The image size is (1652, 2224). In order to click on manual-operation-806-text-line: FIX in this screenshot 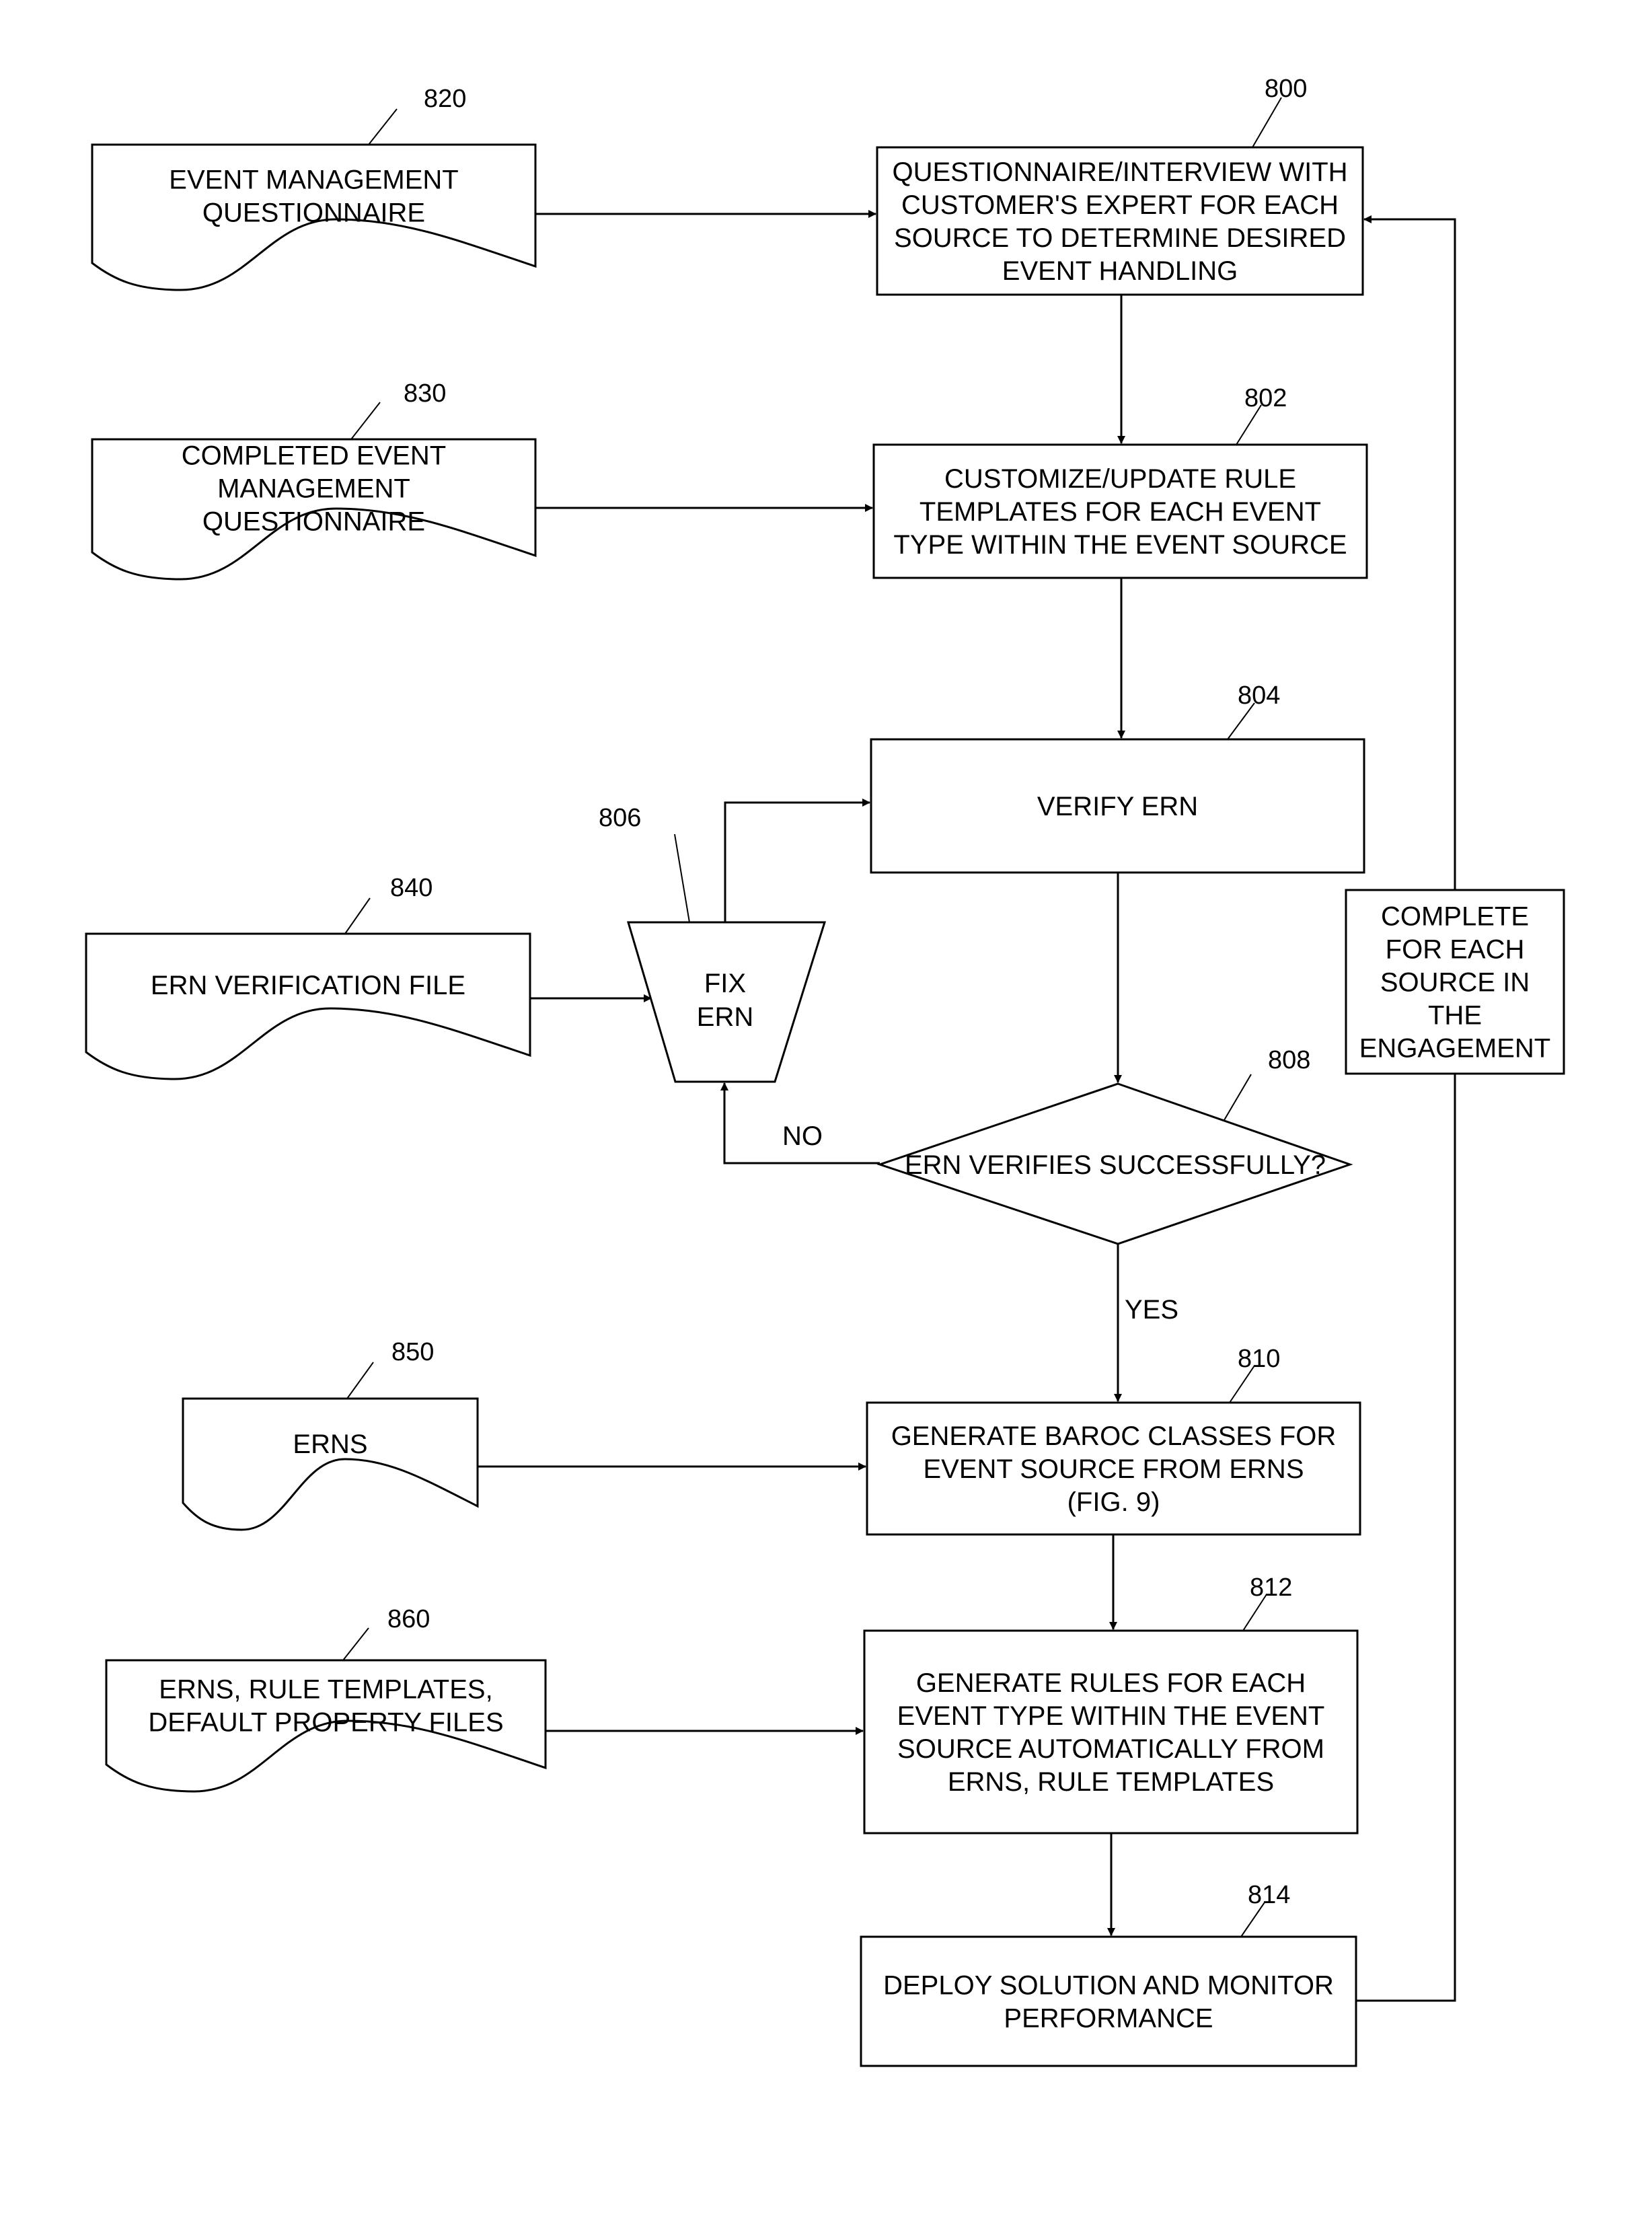, I will do `click(725, 983)`.